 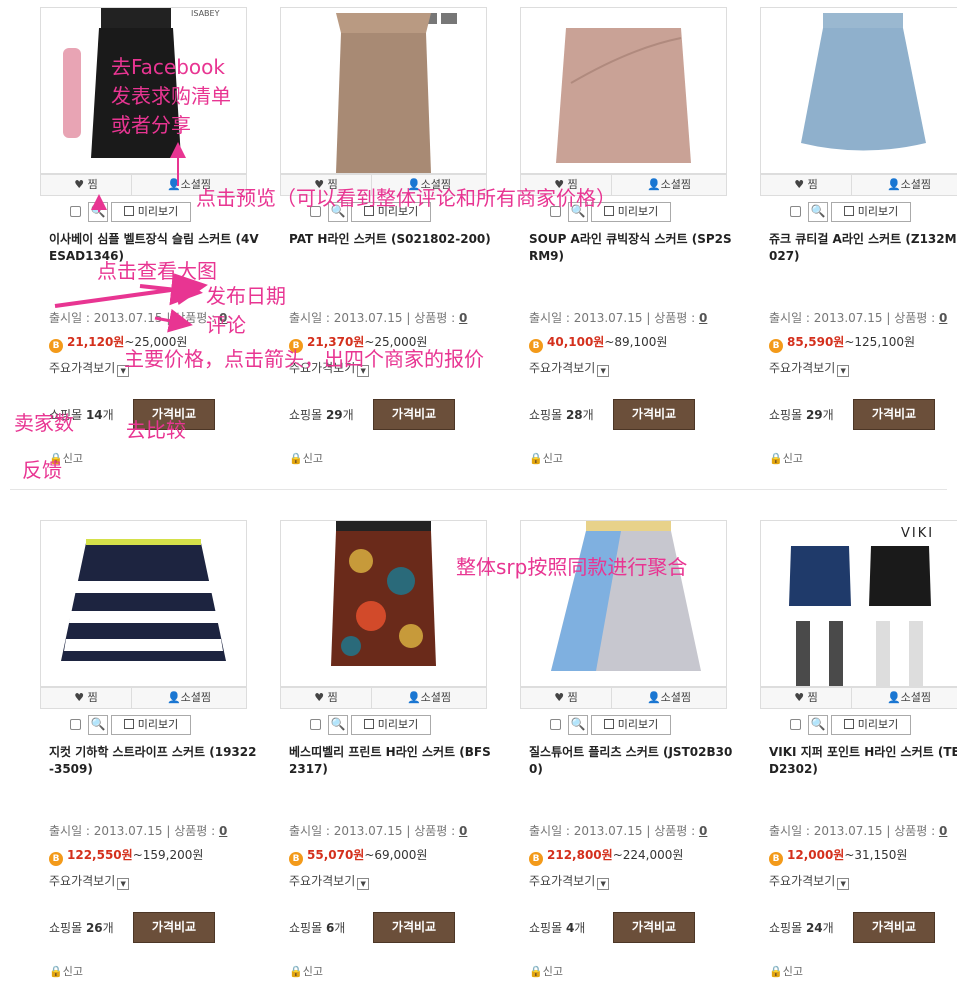 I want to click on product-image: VIKI, so click(x=858, y=603).